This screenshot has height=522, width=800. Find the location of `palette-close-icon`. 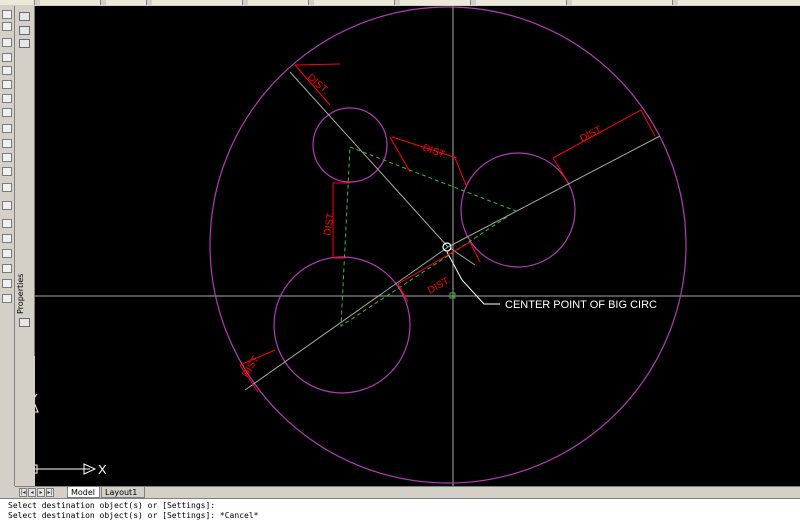

palette-close-icon is located at coordinates (24, 16).